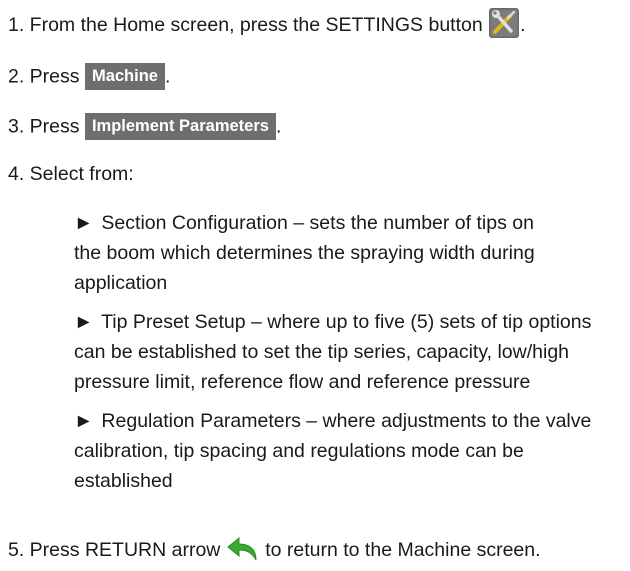  What do you see at coordinates (44, 126) in the screenshot?
I see `step-3-text: 3. Press` at bounding box center [44, 126].